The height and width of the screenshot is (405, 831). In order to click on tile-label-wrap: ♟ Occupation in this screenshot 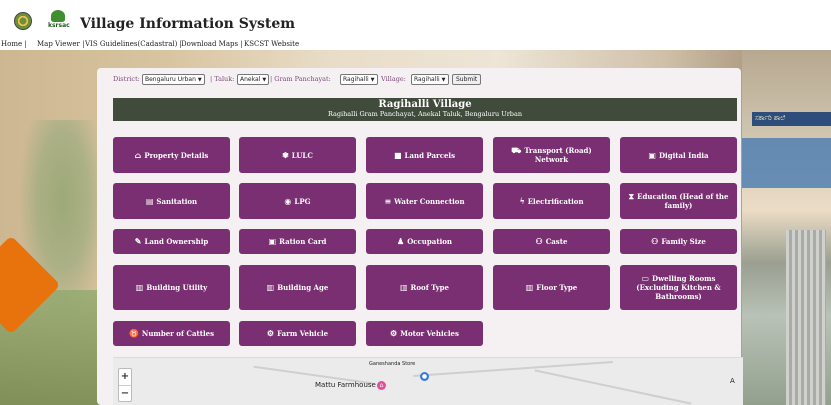, I will do `click(424, 241)`.